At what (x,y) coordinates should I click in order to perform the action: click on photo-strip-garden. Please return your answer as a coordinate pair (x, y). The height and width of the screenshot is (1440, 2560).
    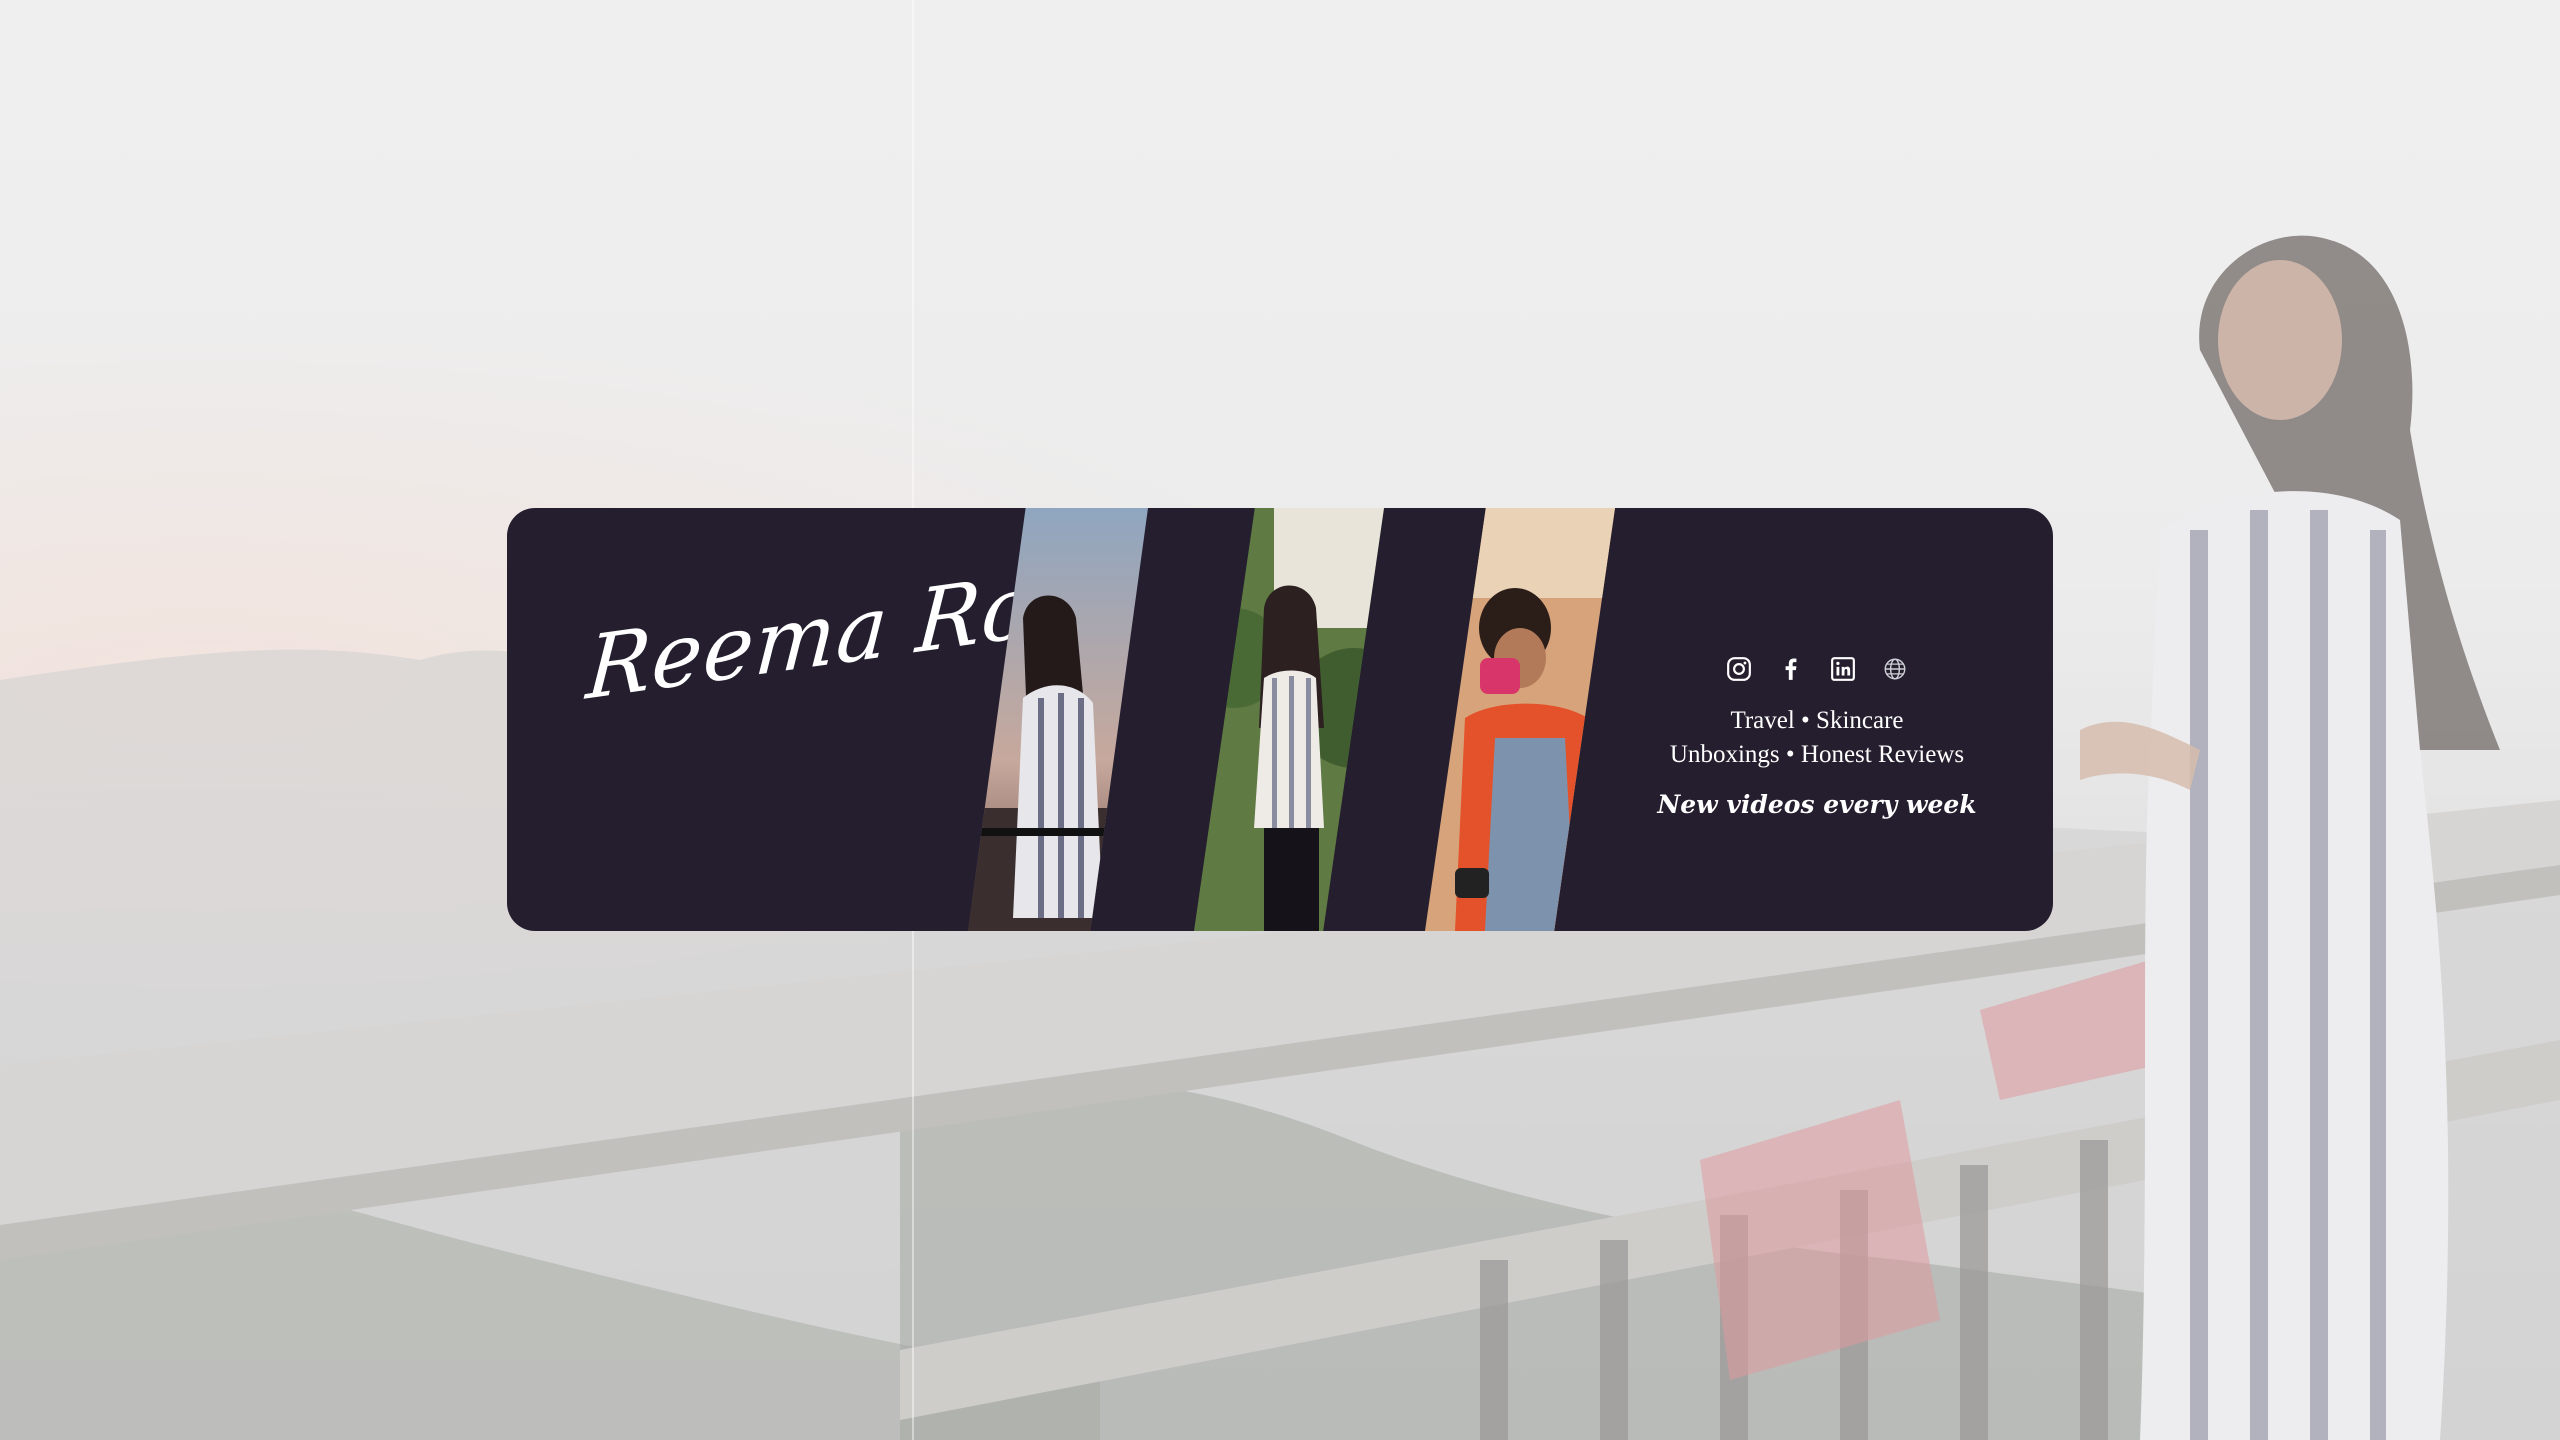
    Looking at the image, I should click on (1289, 719).